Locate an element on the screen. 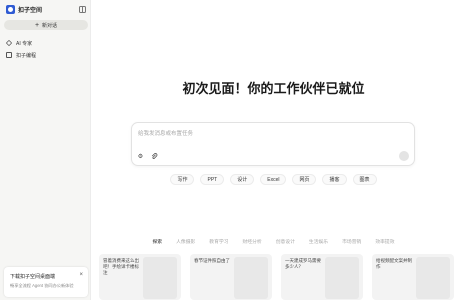 The height and width of the screenshot is (300, 456). brand-logo-icon is located at coordinates (10, 9).